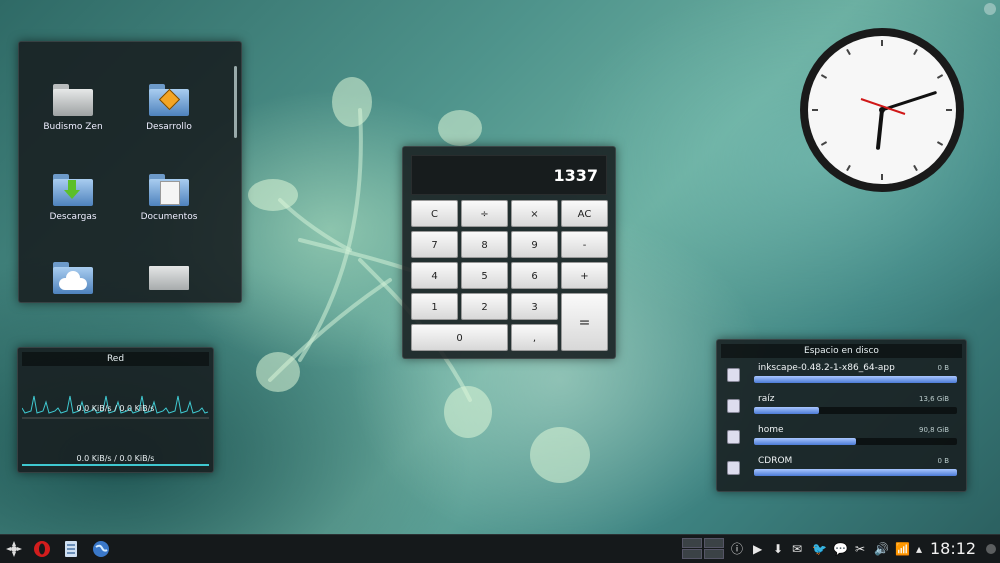  I want to click on folder-documents-icon, so click(169, 190).